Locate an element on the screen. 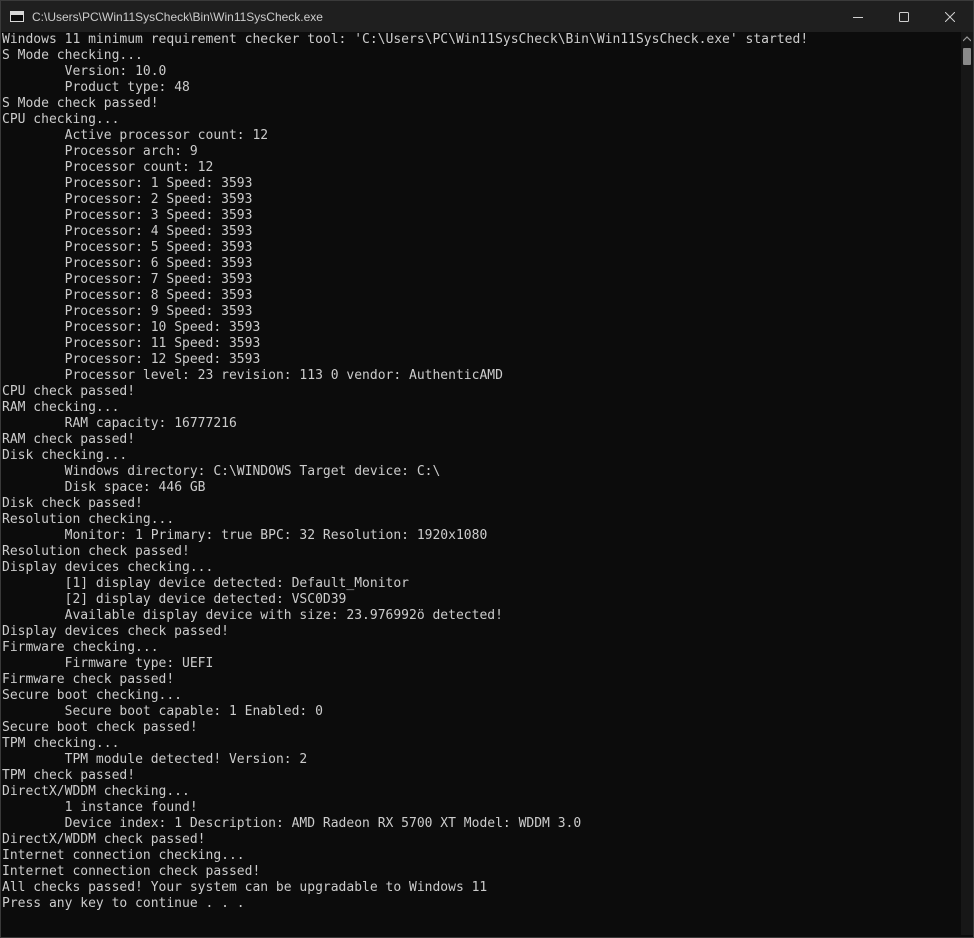 Image resolution: width=974 pixels, height=938 pixels. console-app-icon is located at coordinates (17, 16).